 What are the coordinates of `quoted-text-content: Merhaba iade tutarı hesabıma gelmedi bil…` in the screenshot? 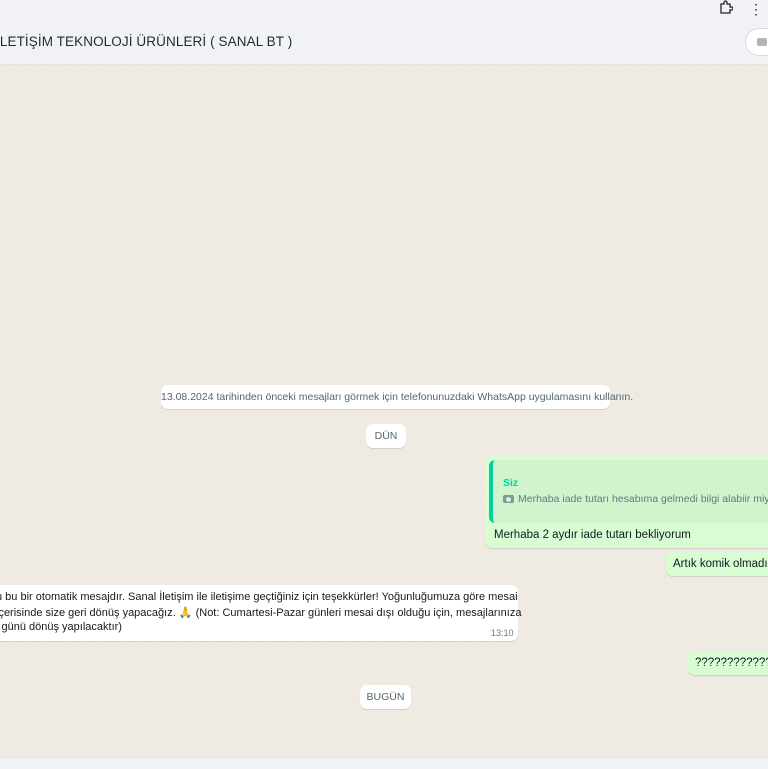 It's located at (643, 499).